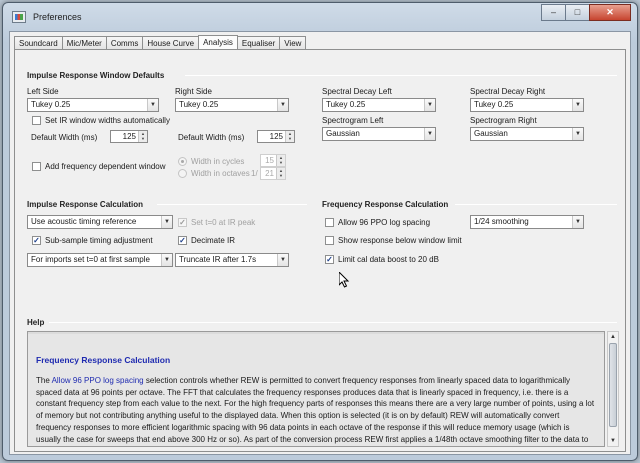 This screenshot has height=463, width=640. What do you see at coordinates (105, 166) in the screenshot?
I see `freq-dependent-window-label: Add frequency dependent window` at bounding box center [105, 166].